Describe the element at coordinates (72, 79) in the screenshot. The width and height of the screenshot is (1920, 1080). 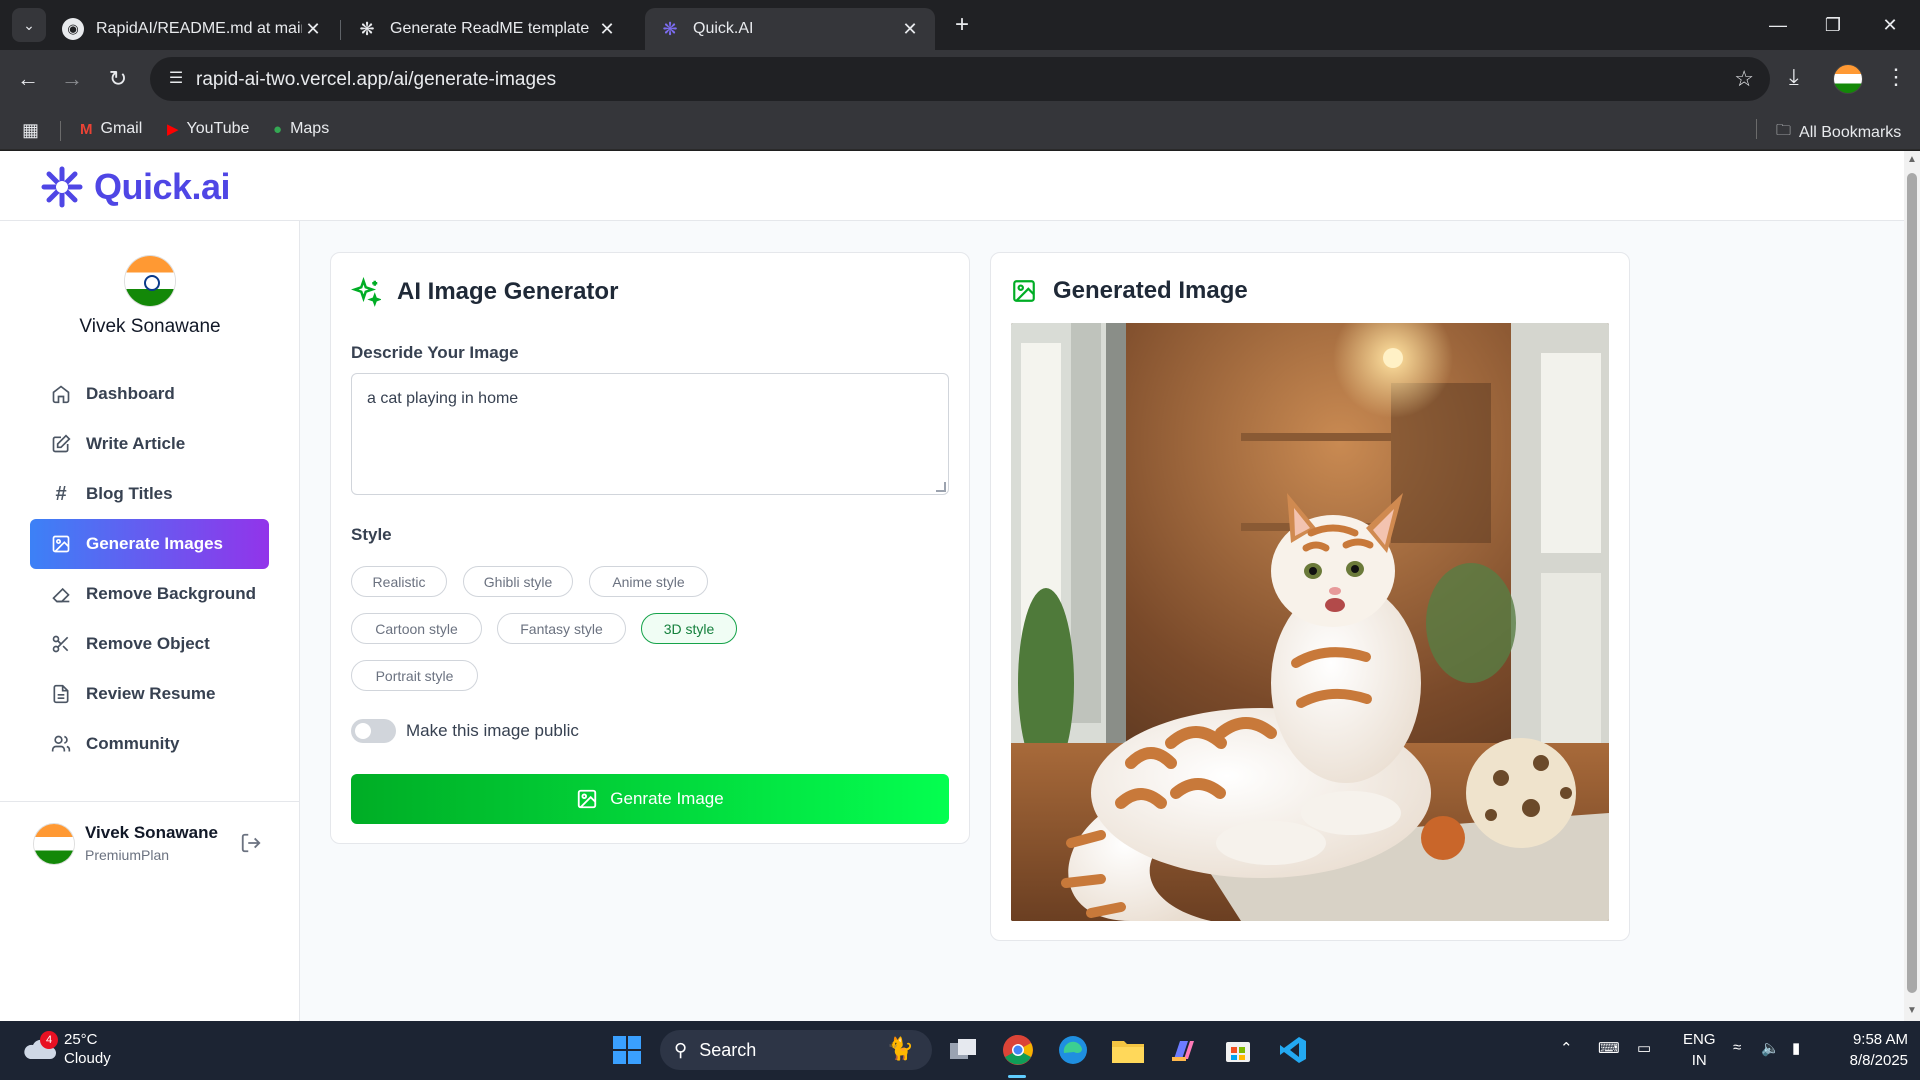
I see `forward-arrow-icon: →` at that location.